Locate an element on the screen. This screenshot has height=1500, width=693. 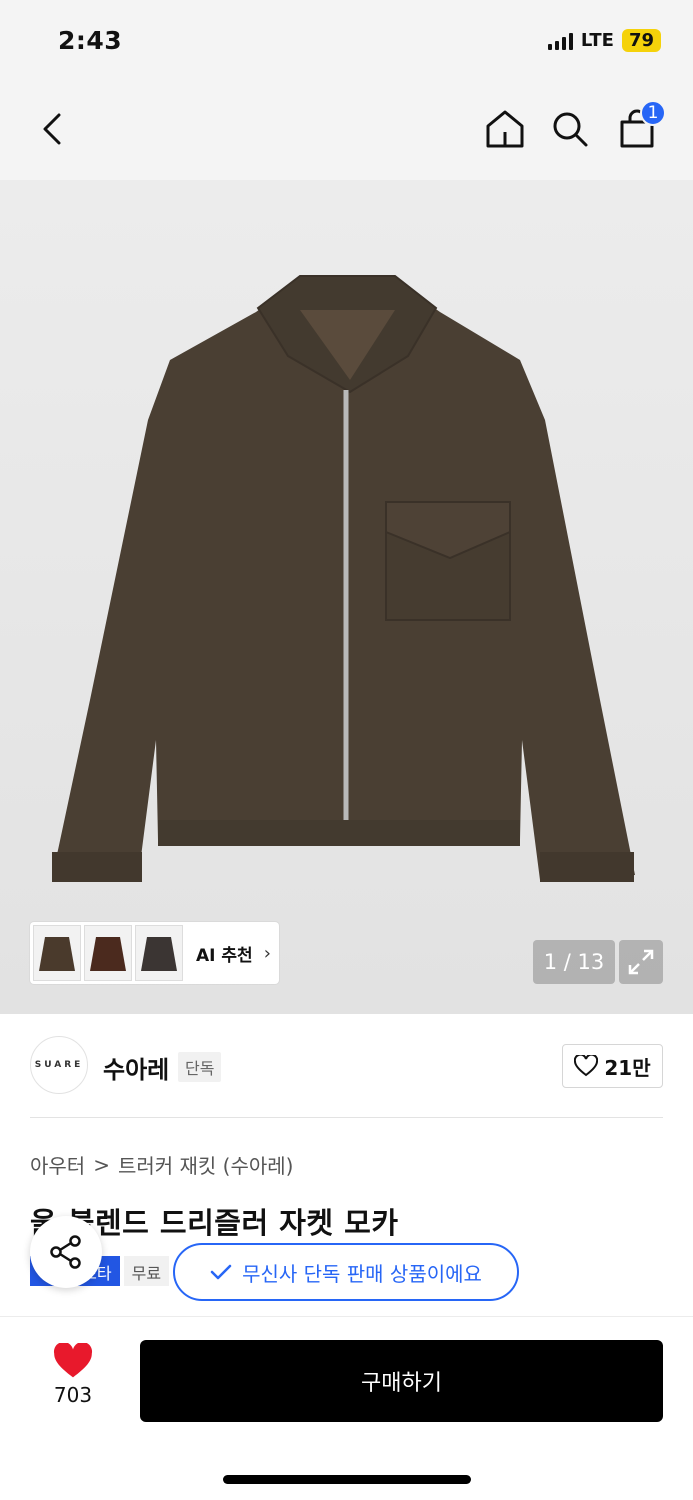
bottom-action-bar: 703 구매하기 is located at coordinates (346, 1408).